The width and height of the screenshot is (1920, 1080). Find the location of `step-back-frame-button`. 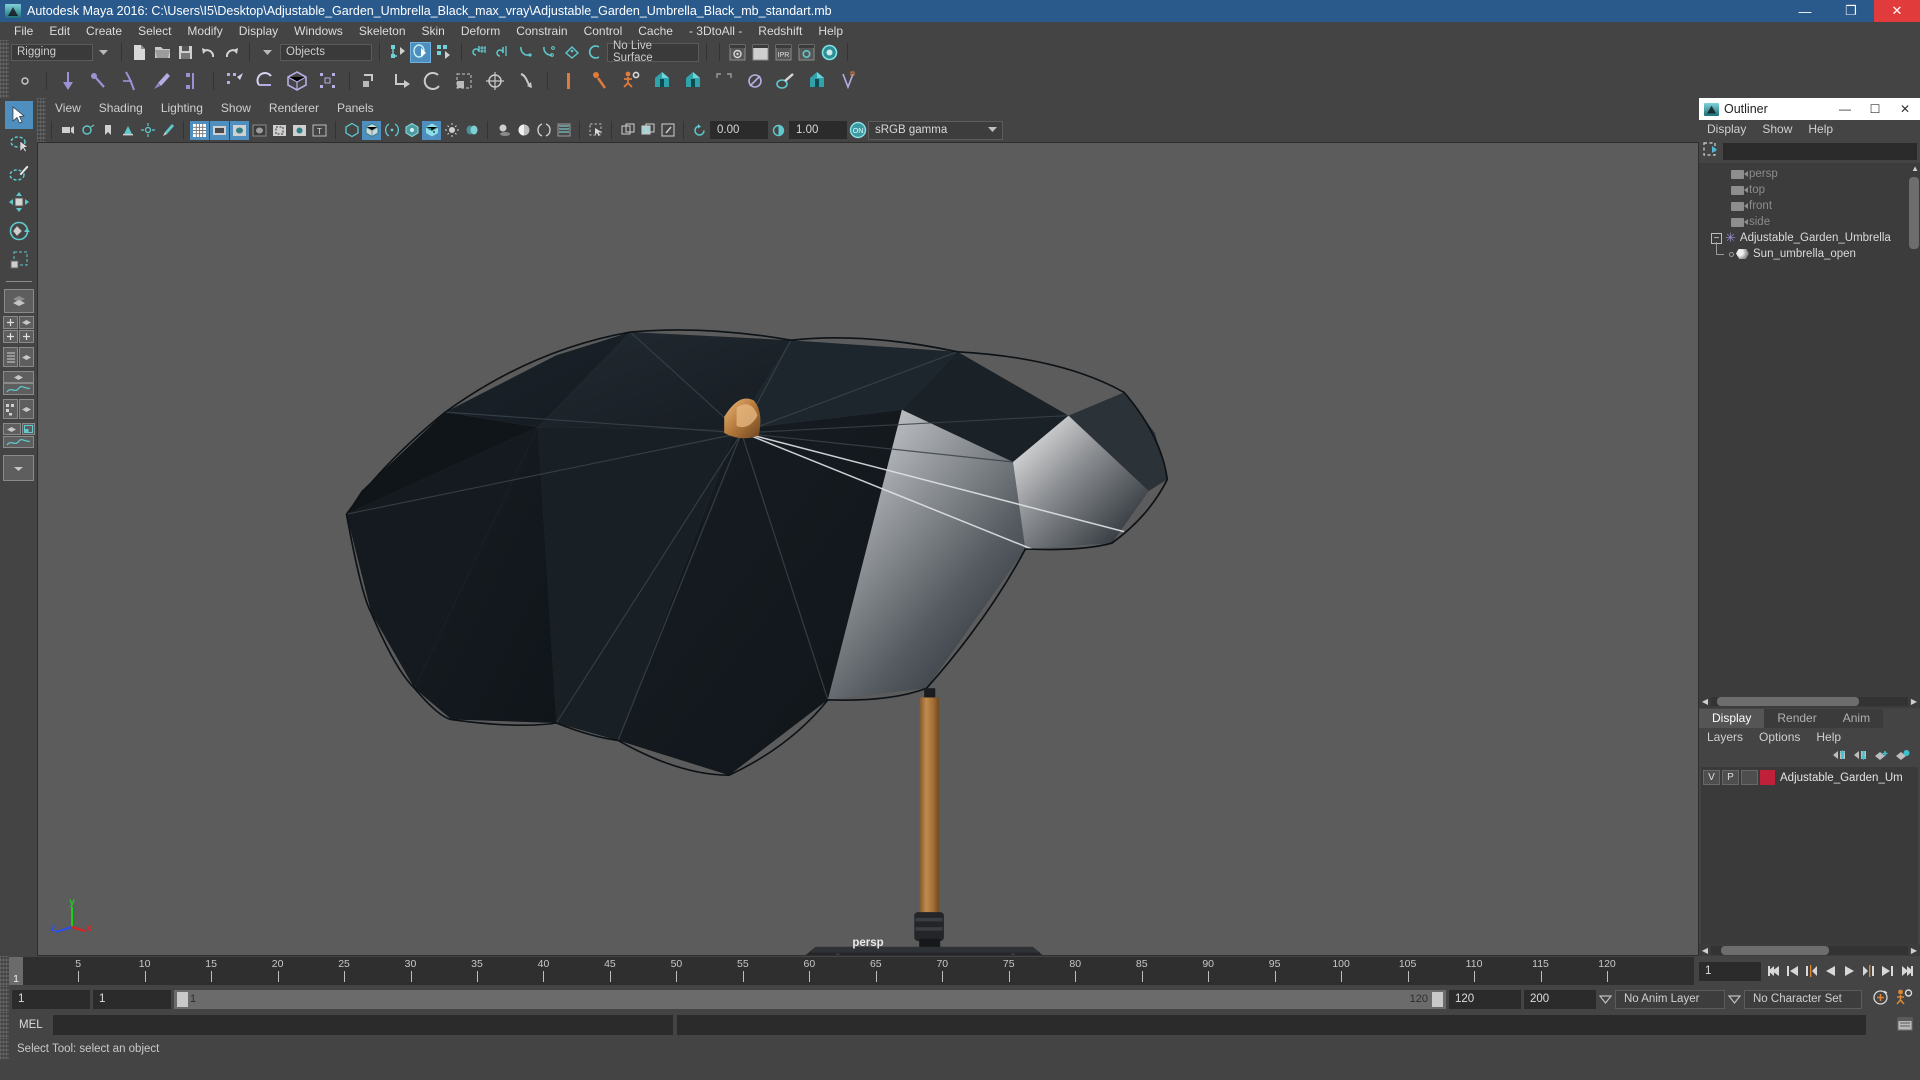

step-back-frame-button is located at coordinates (1811, 971).